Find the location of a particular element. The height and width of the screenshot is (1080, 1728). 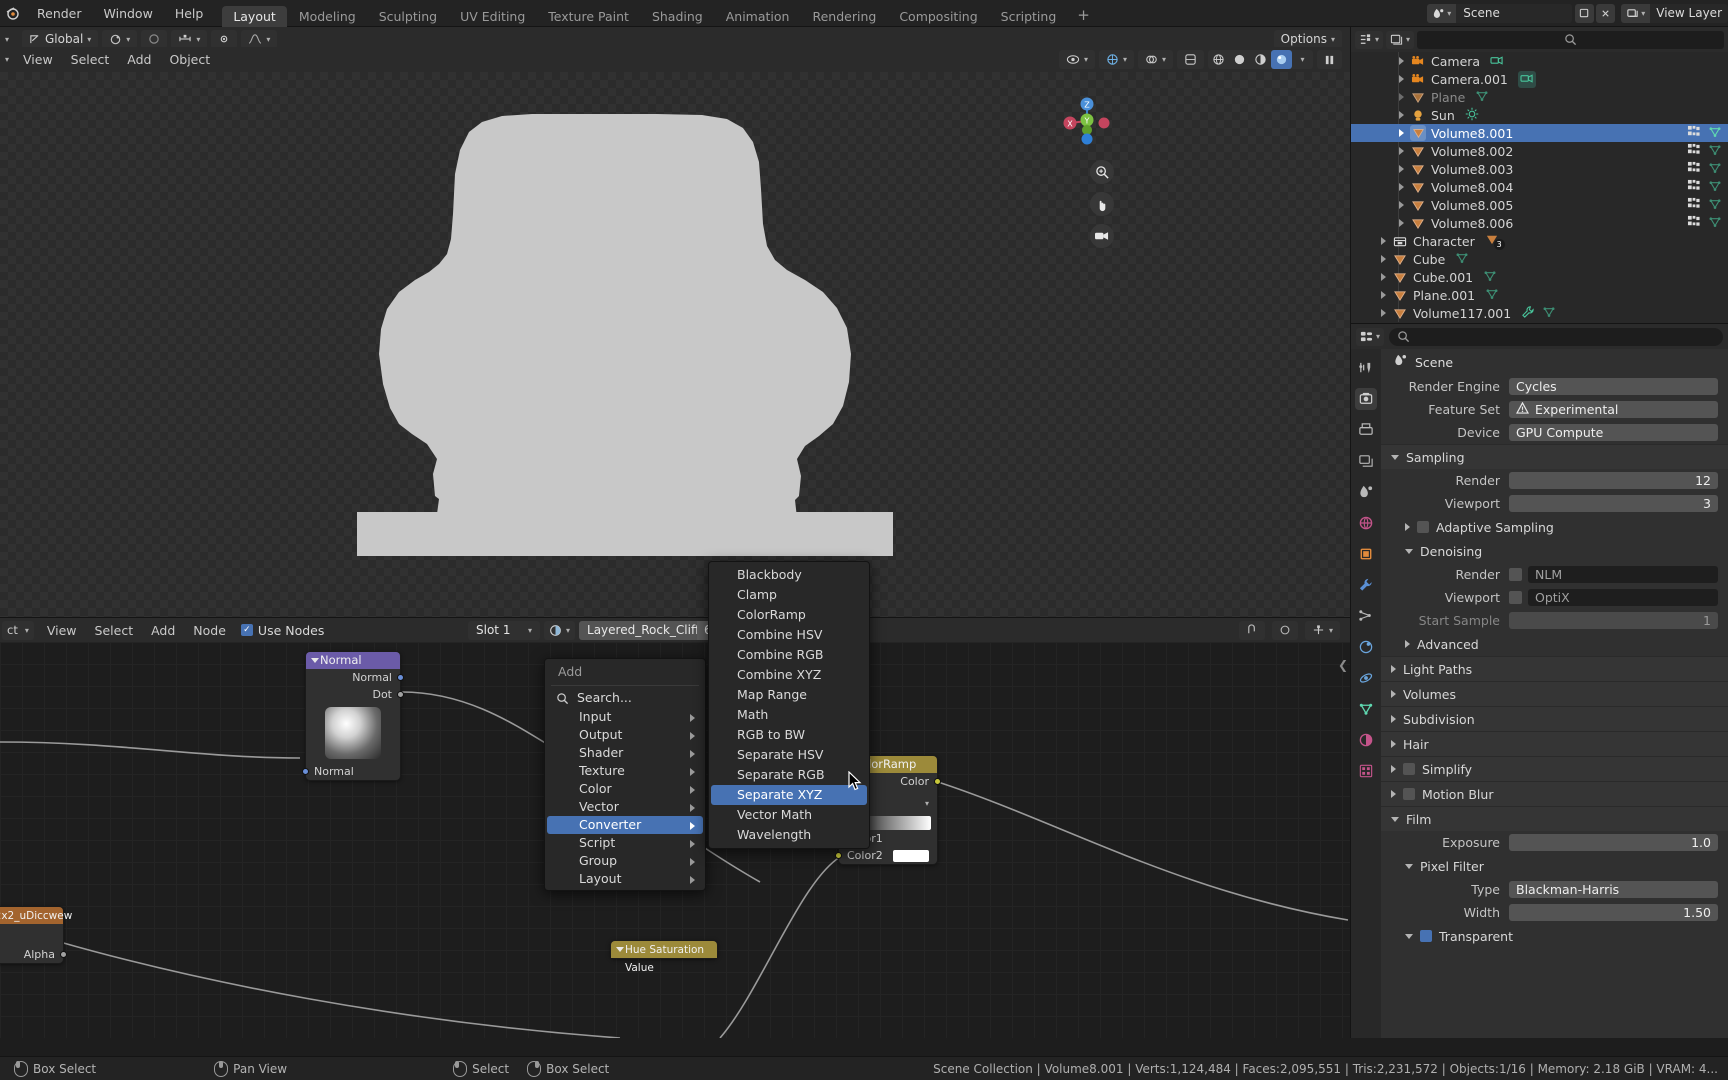

socket-normal-out is located at coordinates (400, 677).